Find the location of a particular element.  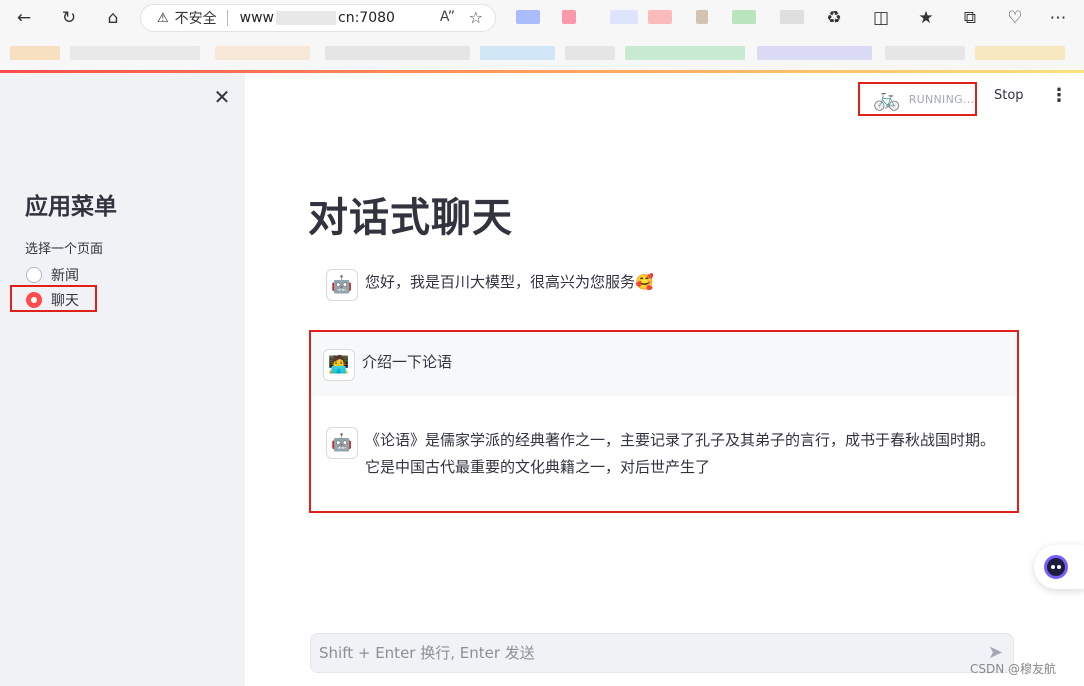

warning-icon: ⚠ is located at coordinates (163, 18).